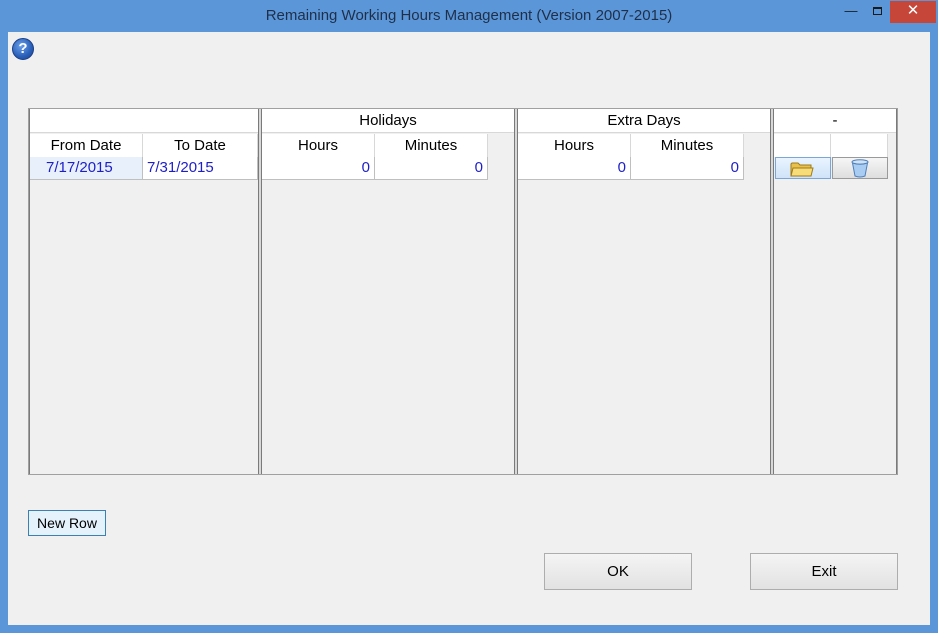  I want to click on close-icon: ✕, so click(913, 10).